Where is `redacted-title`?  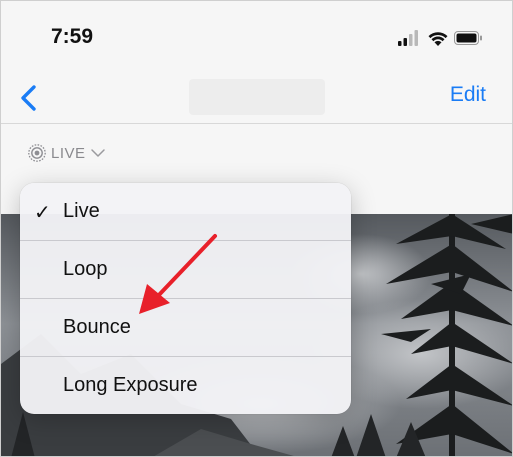
redacted-title is located at coordinates (257, 97).